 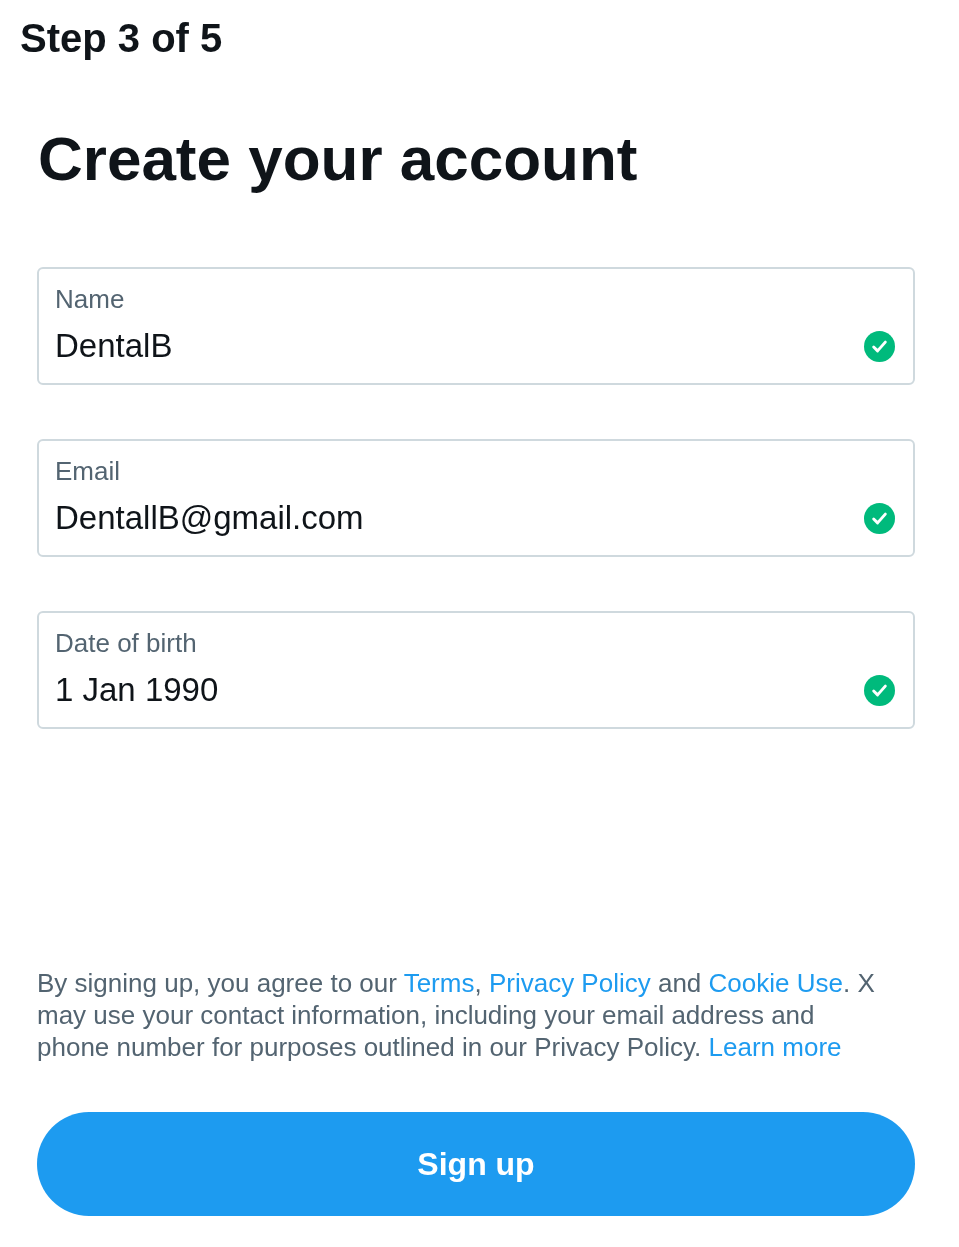 I want to click on legal-link: Cookie Use, so click(x=775, y=983).